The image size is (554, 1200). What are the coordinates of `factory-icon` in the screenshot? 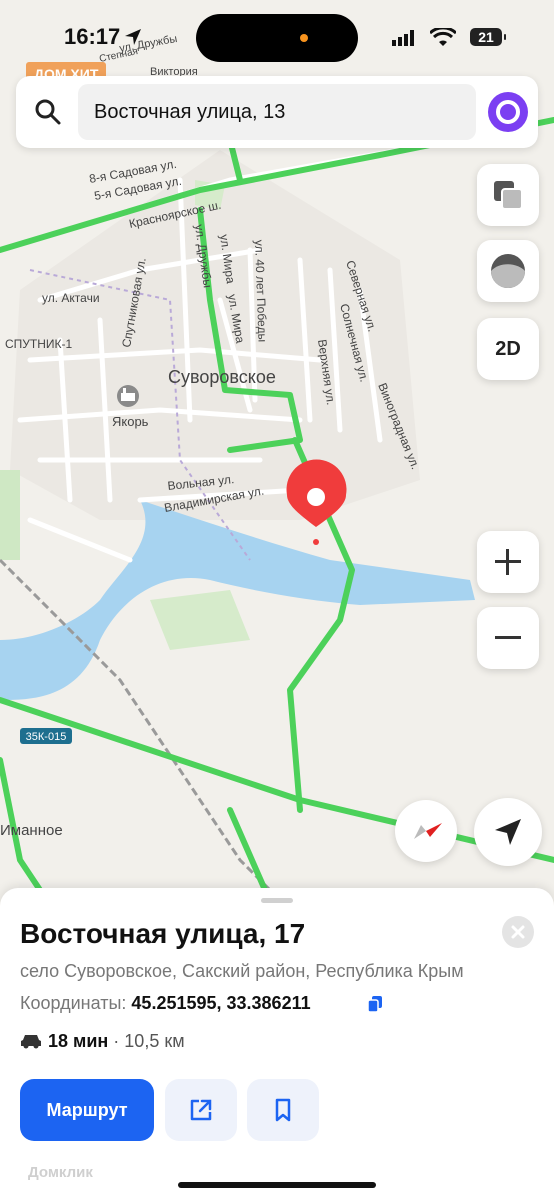 It's located at (128, 396).